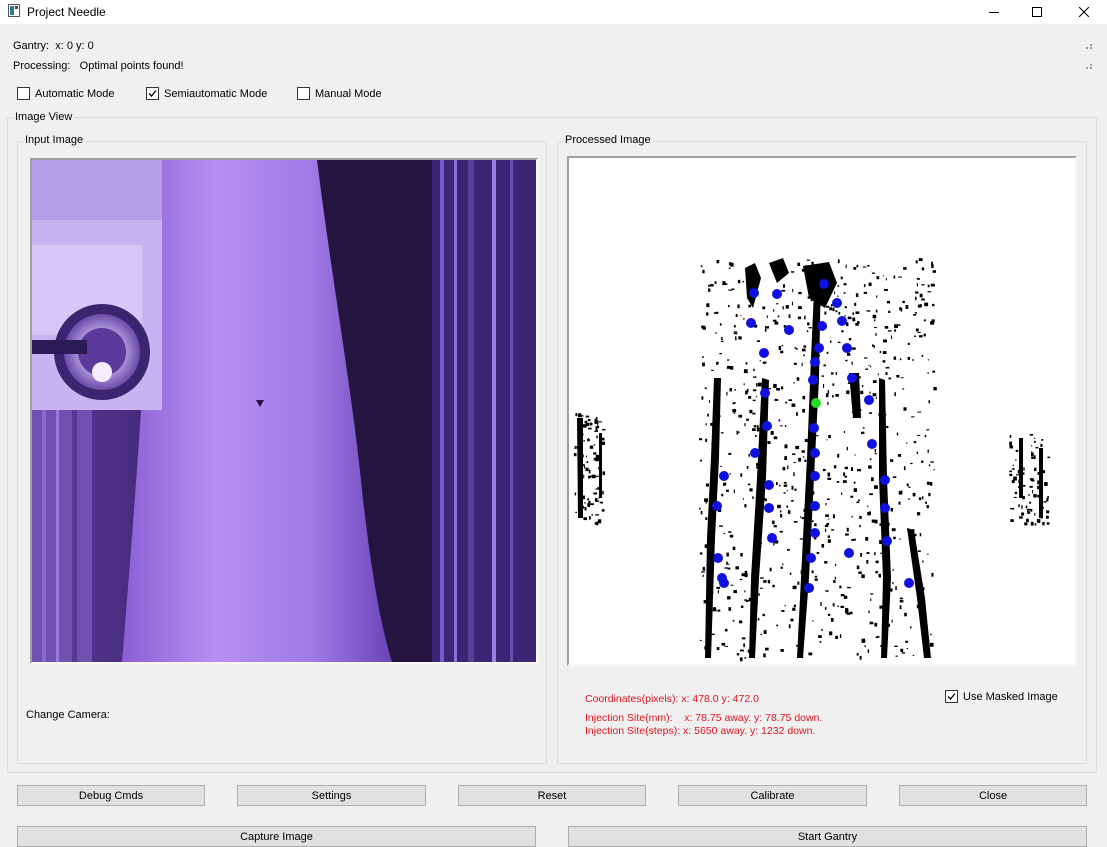 The image size is (1107, 847). I want to click on maximize-button, so click(1037, 12).